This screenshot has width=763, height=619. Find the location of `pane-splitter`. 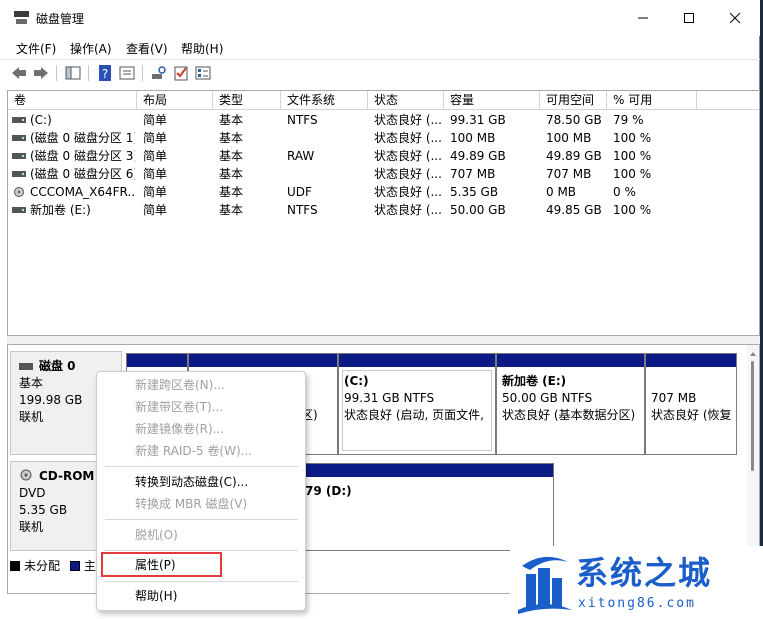

pane-splitter is located at coordinates (383, 340).